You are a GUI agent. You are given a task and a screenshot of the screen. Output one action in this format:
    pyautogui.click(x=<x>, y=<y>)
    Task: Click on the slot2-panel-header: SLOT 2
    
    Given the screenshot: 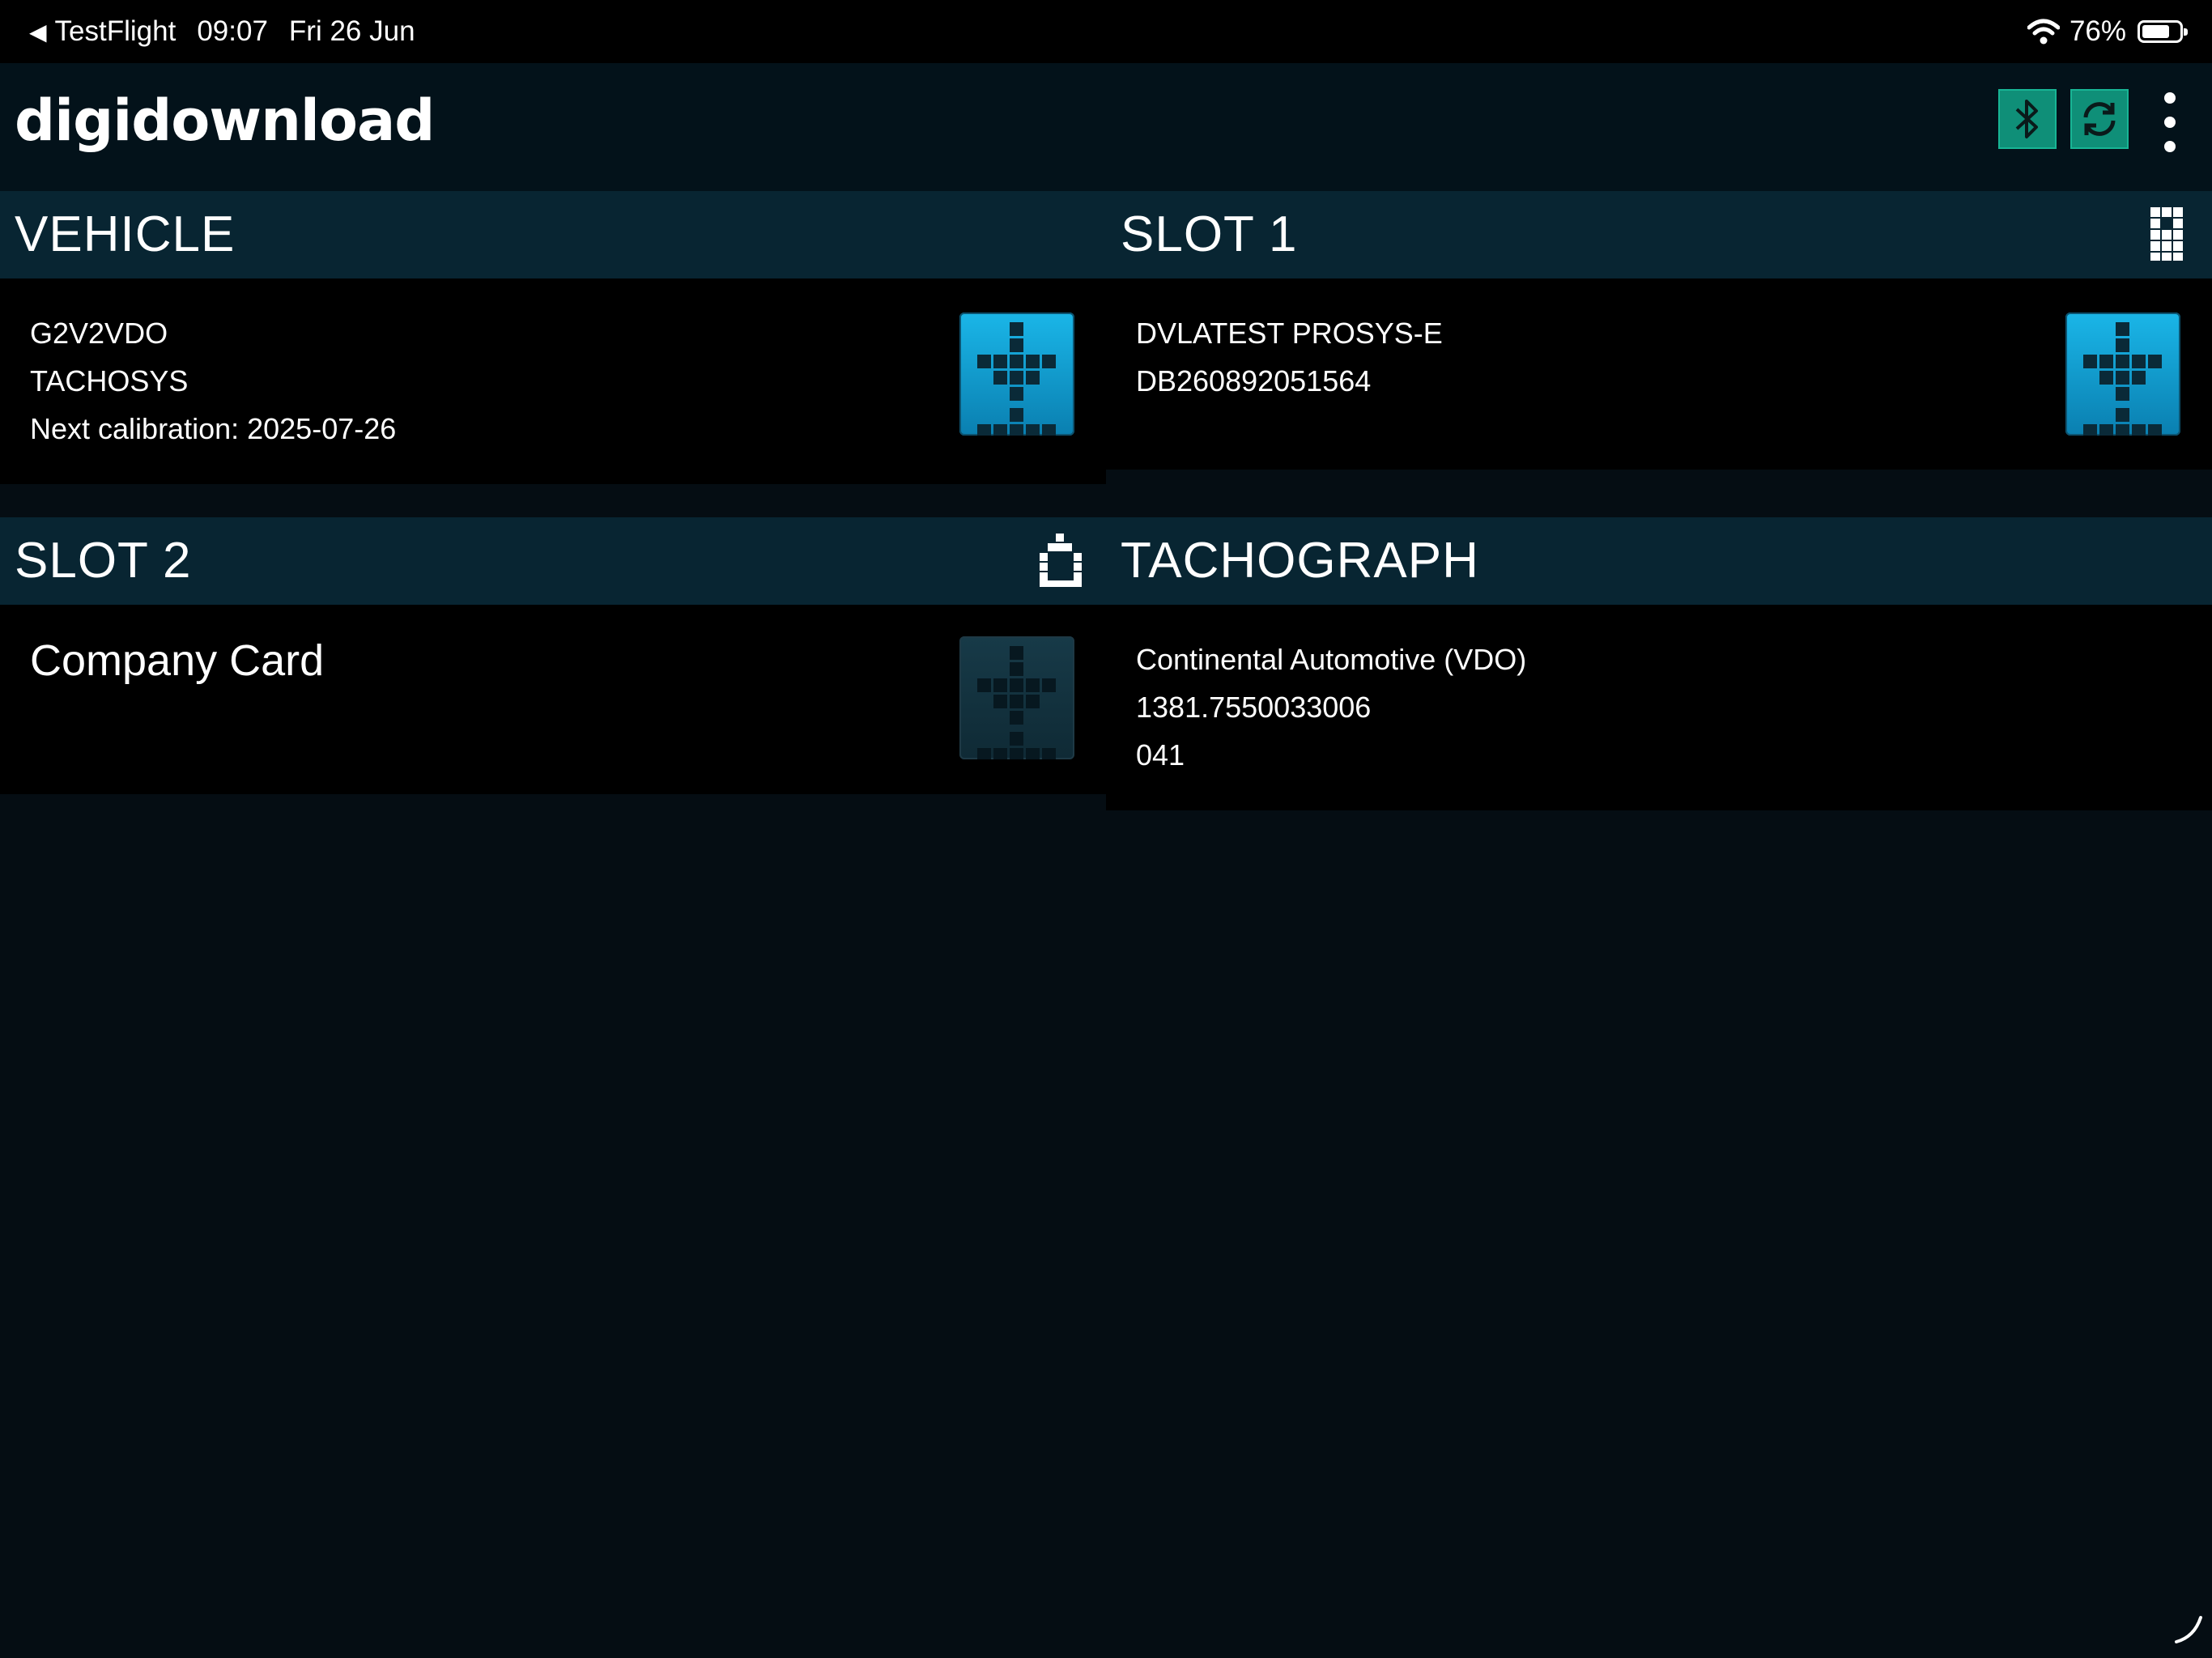 What is the action you would take?
    pyautogui.click(x=553, y=561)
    